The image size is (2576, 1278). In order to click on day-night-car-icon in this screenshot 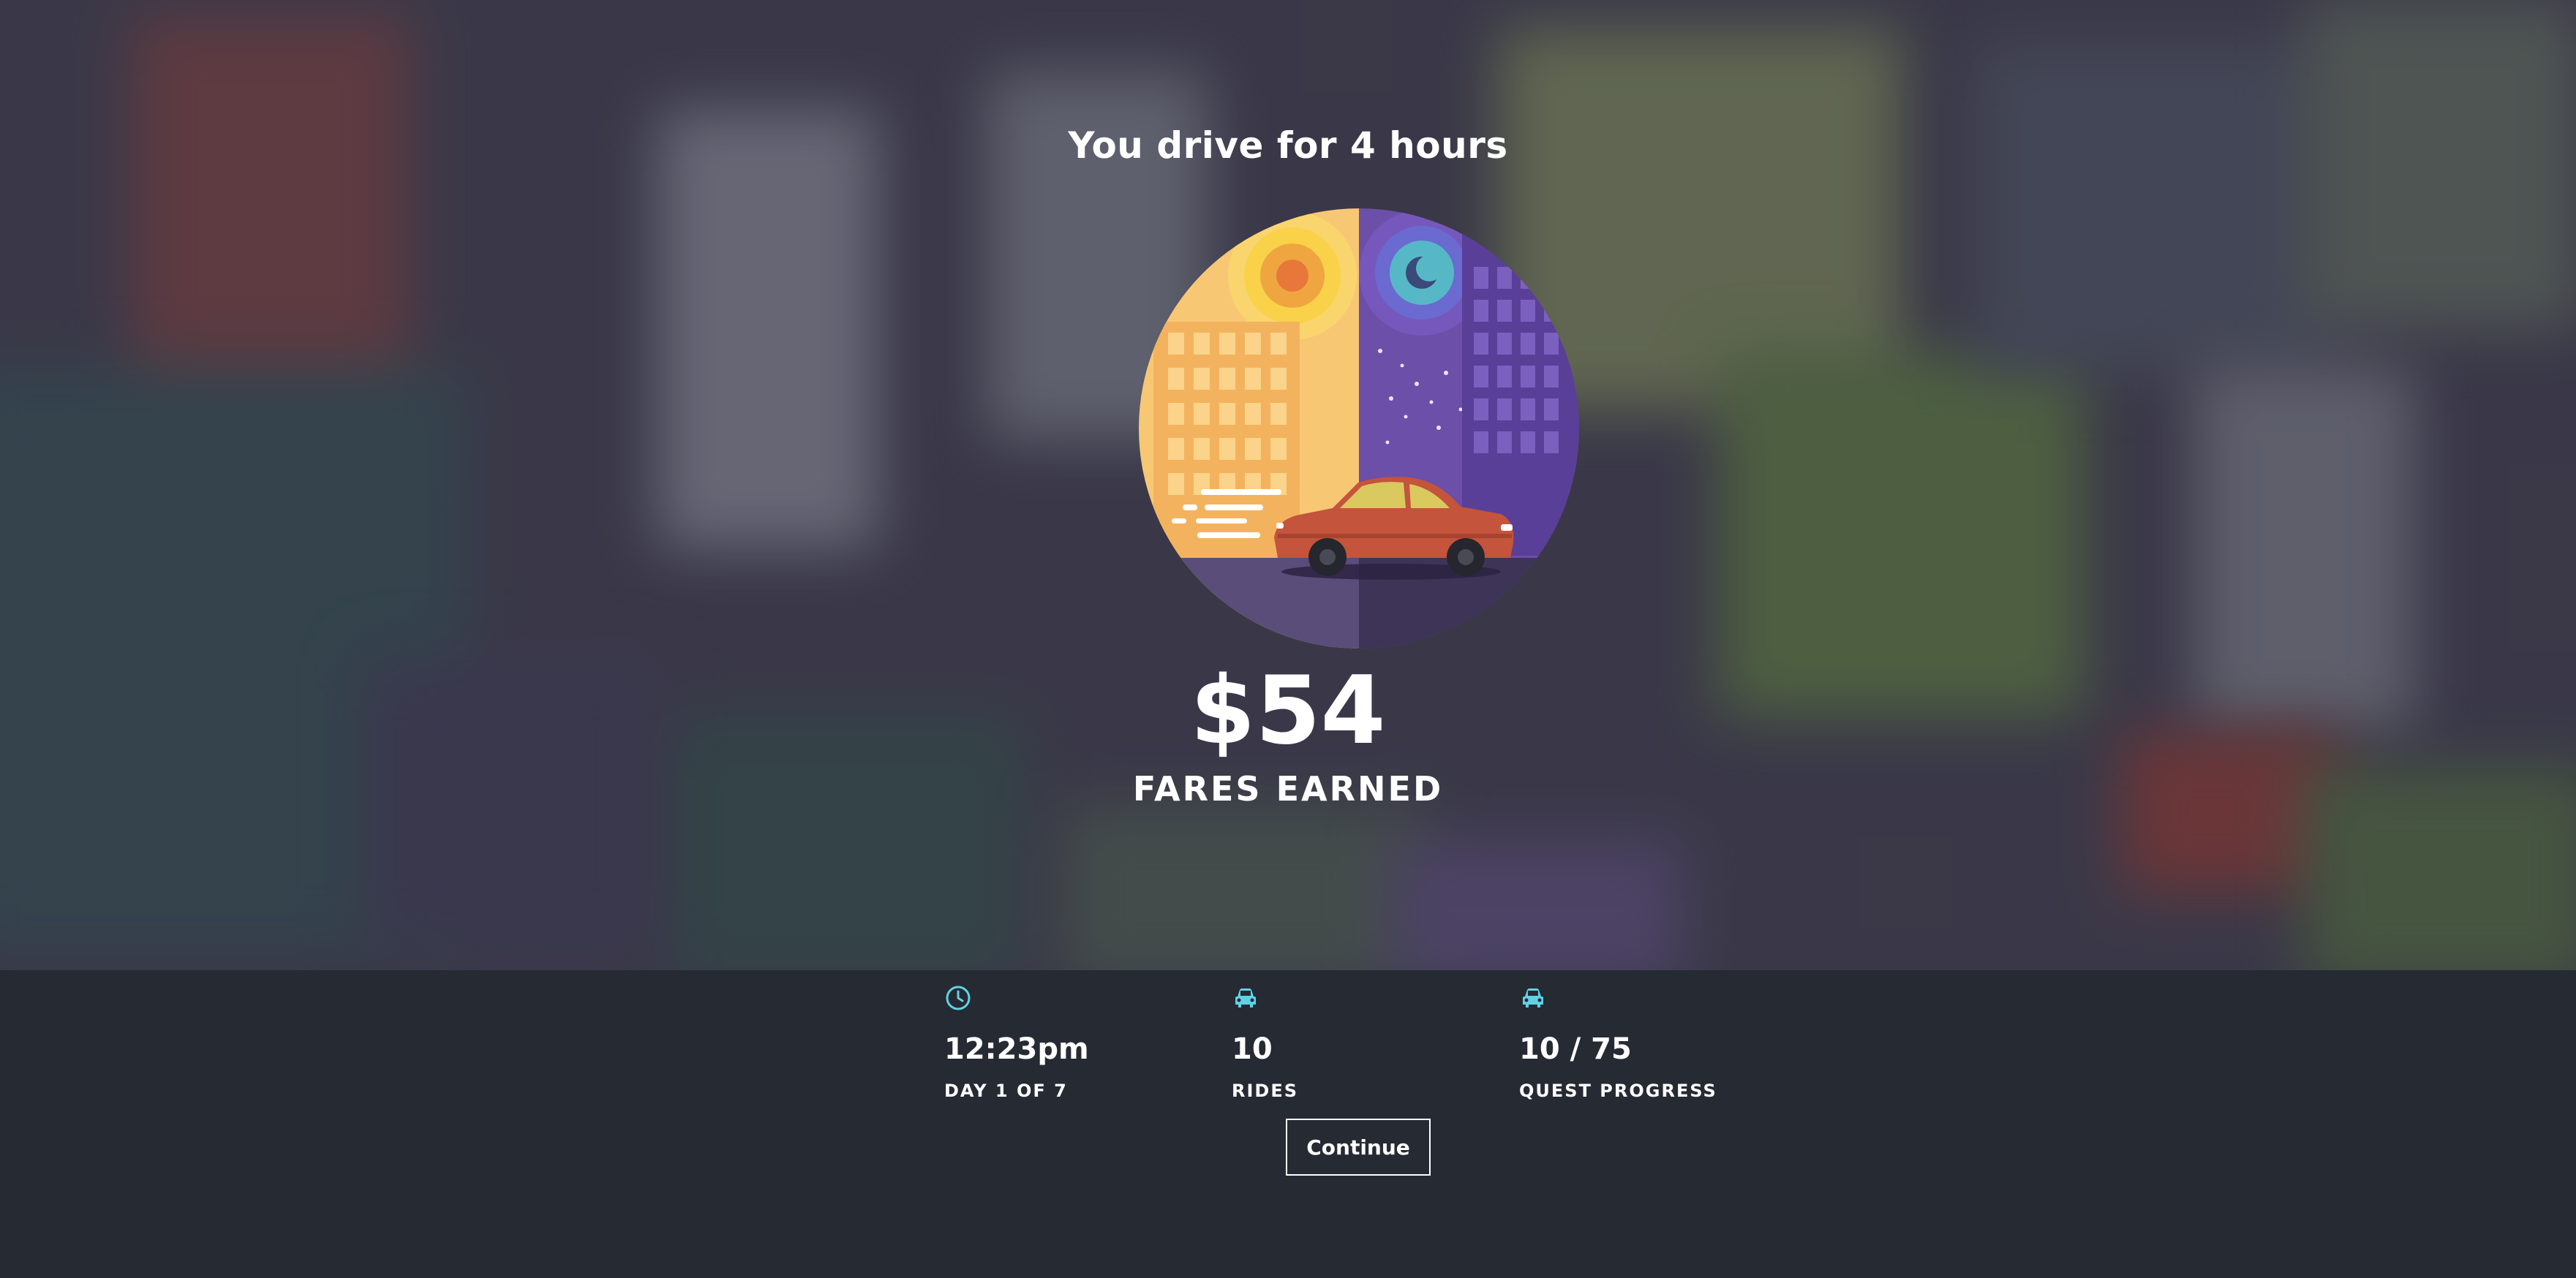, I will do `click(1359, 428)`.